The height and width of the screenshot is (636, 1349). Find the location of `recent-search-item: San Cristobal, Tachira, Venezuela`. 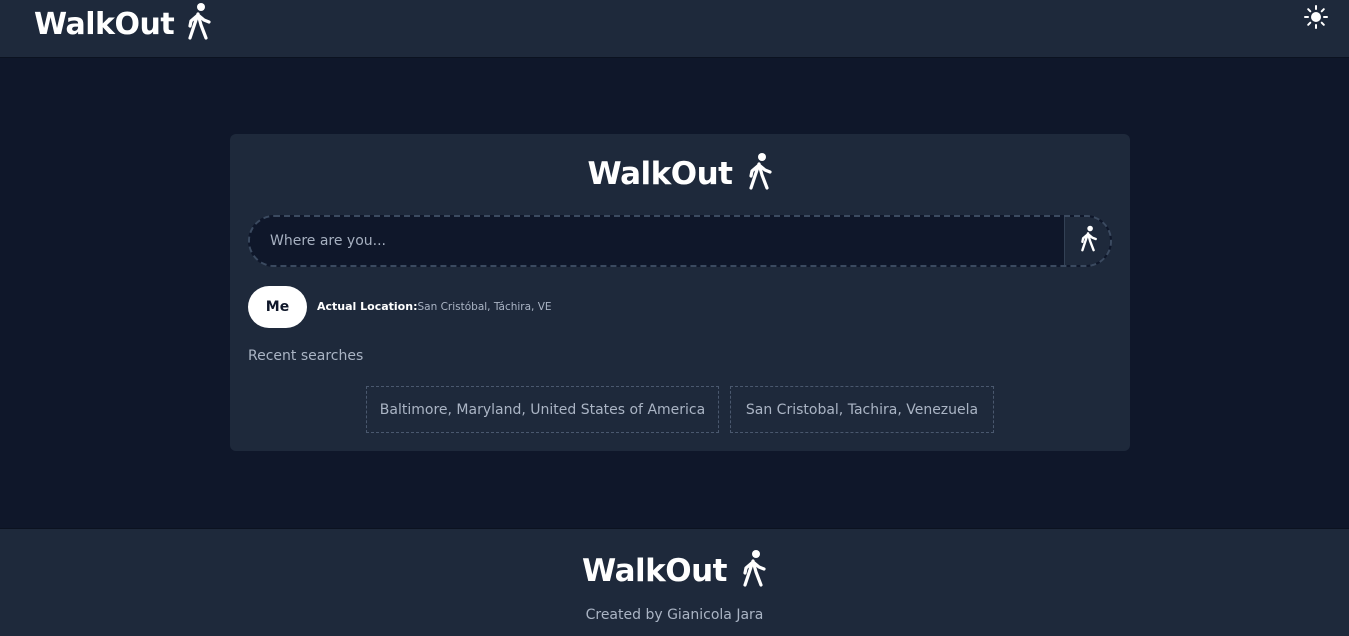

recent-search-item: San Cristobal, Tachira, Venezuela is located at coordinates (862, 409).